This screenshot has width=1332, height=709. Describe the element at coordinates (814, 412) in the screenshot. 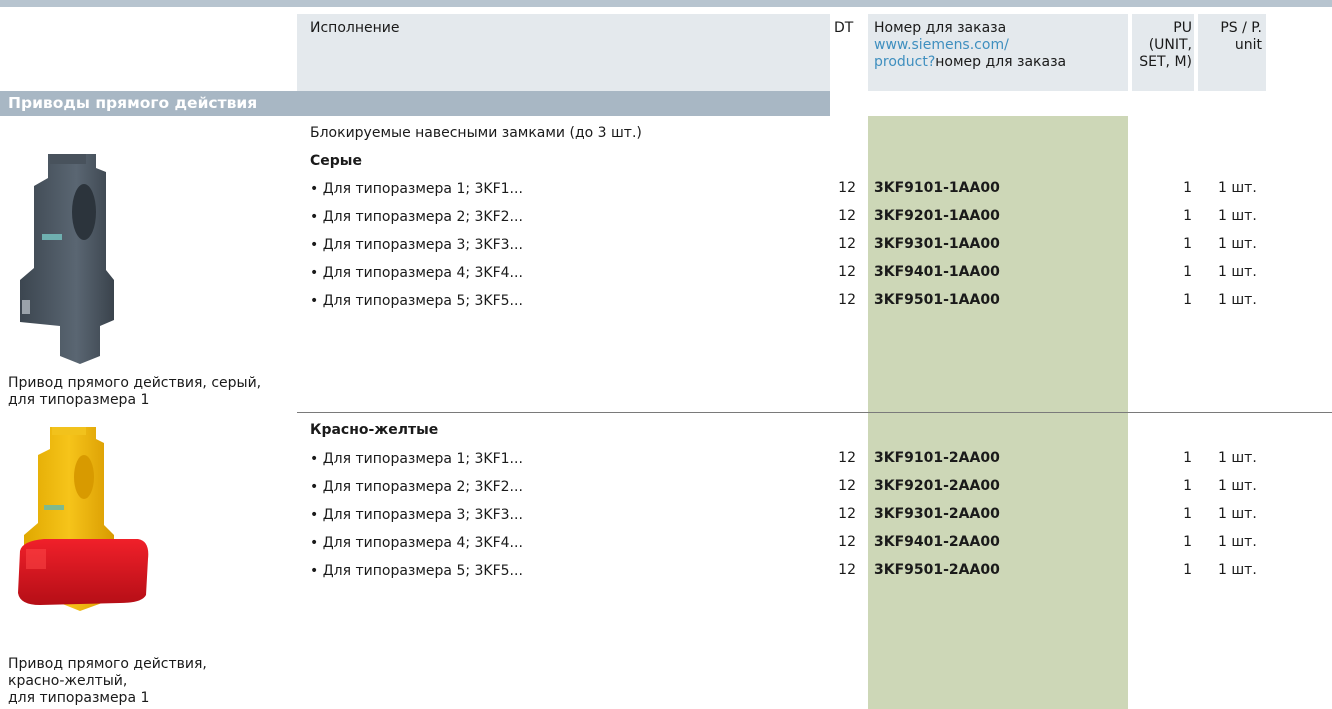

I see `group-divider` at that location.